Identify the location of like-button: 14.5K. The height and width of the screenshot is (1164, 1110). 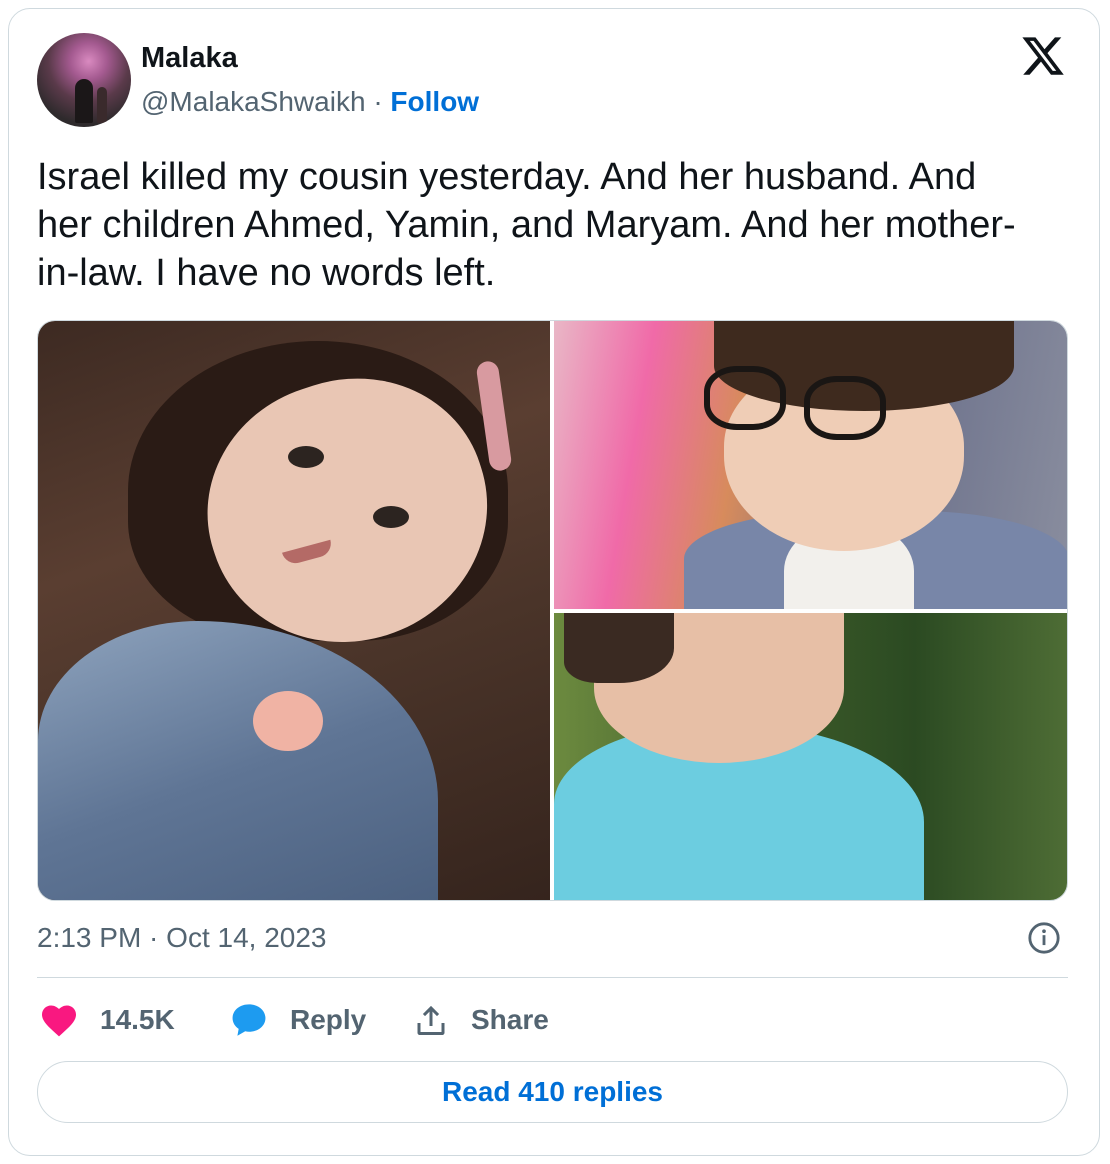
(107, 1020).